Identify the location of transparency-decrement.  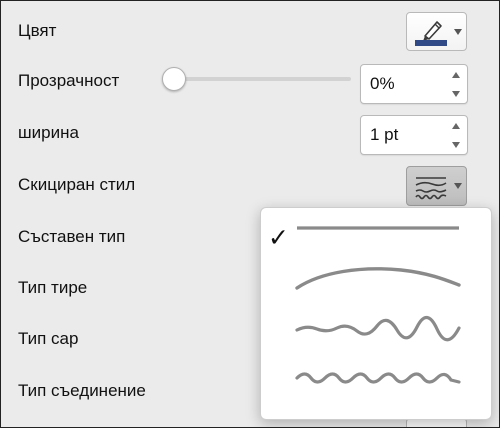
(456, 93).